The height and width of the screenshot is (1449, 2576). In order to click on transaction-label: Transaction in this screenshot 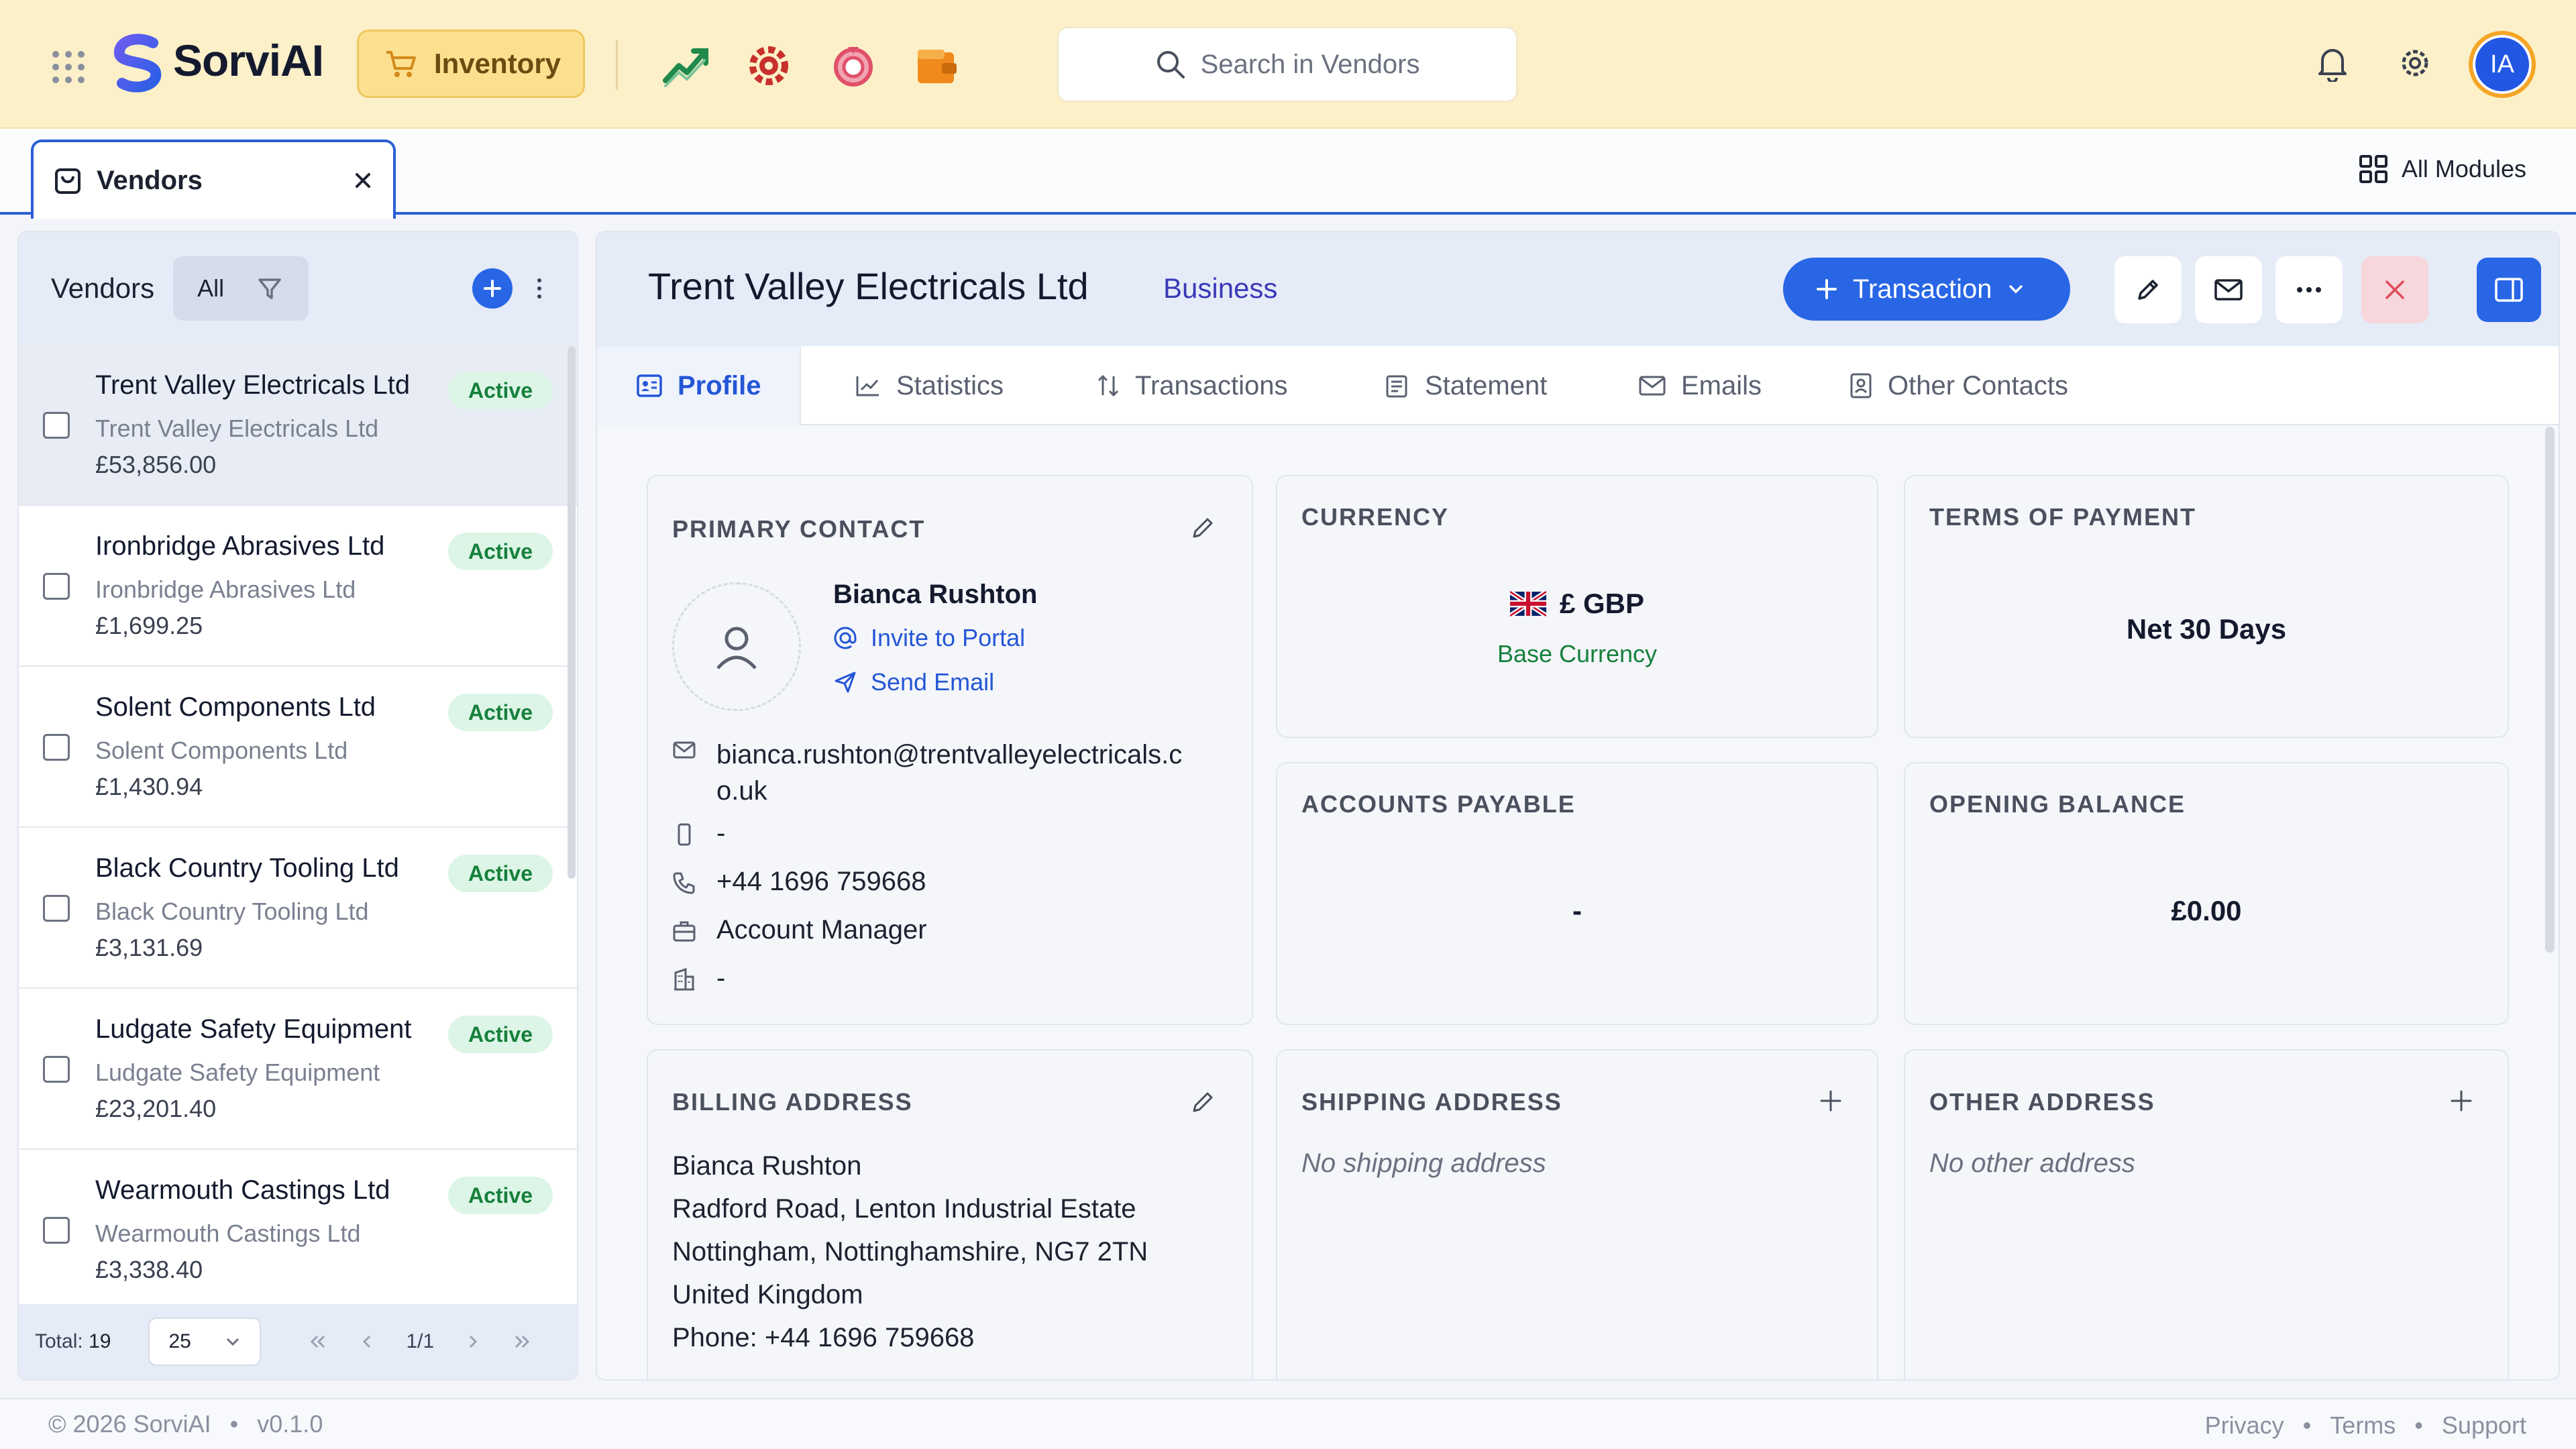, I will do `click(1922, 289)`.